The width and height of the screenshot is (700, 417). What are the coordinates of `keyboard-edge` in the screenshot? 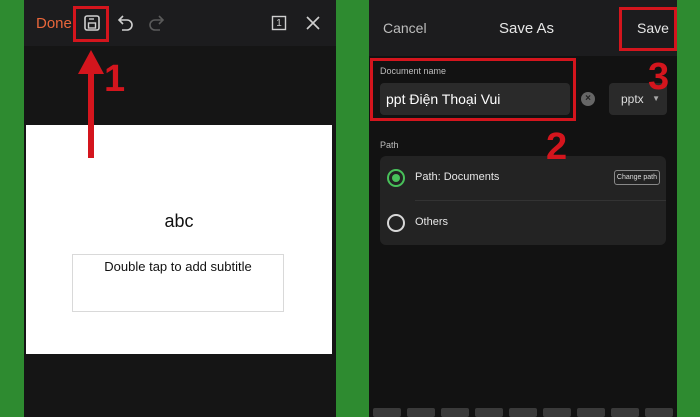 It's located at (523, 412).